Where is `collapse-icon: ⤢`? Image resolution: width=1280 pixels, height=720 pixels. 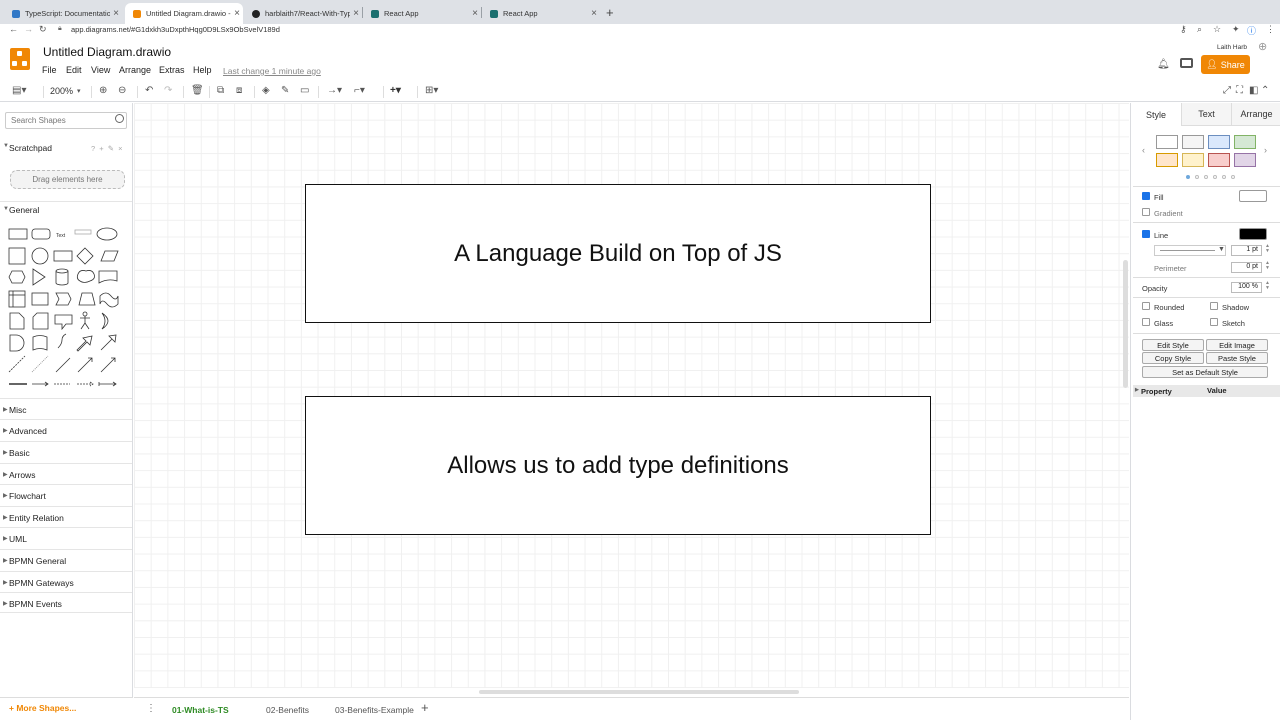
collapse-icon: ⤢ is located at coordinates (1227, 90).